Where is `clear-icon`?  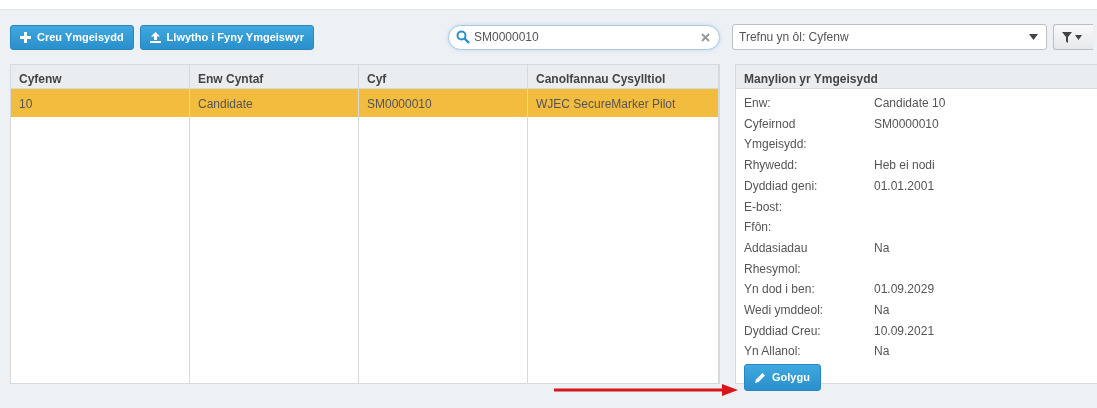
clear-icon is located at coordinates (705, 37).